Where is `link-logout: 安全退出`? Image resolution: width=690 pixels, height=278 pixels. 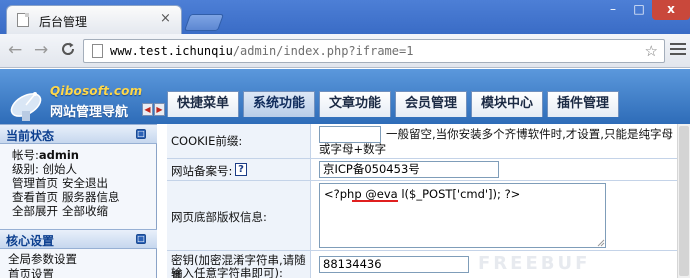 link-logout: 安全退出 is located at coordinates (85, 183).